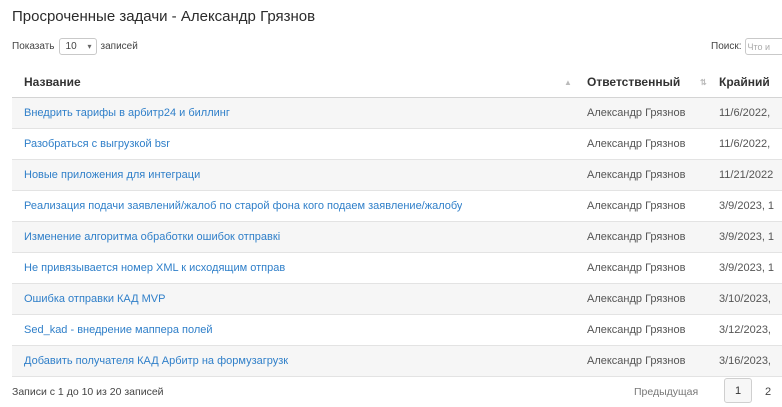 Image resolution: width=782 pixels, height=407 pixels. What do you see at coordinates (768, 392) in the screenshot?
I see `page-2-button: 2` at bounding box center [768, 392].